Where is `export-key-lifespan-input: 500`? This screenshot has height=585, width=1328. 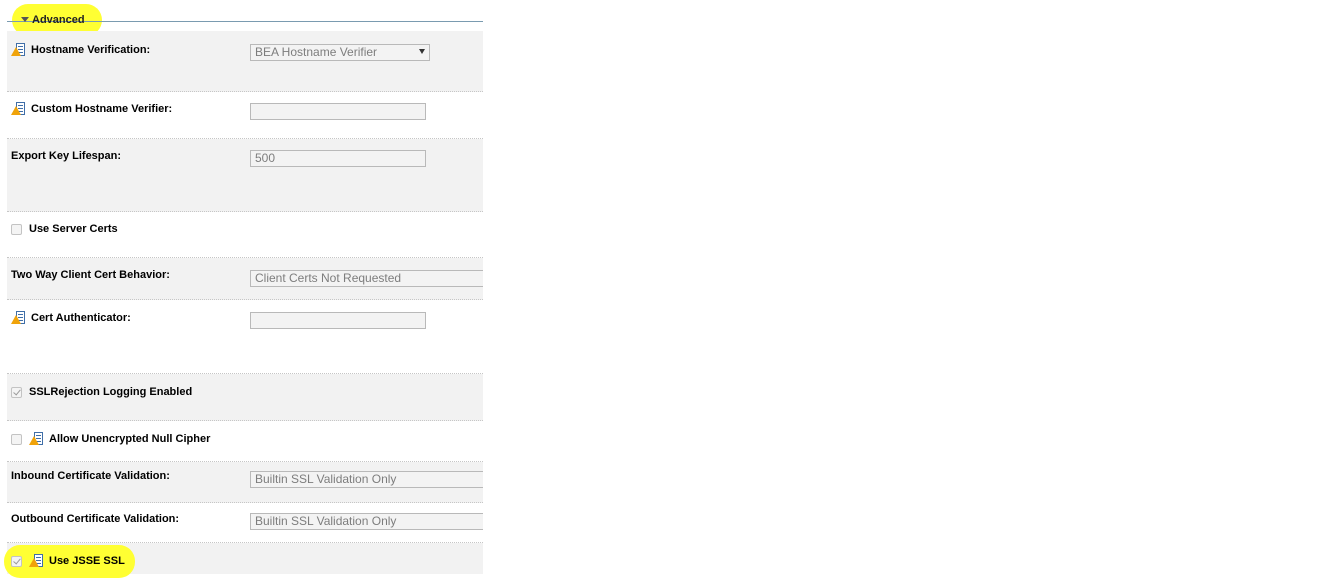
export-key-lifespan-input: 500 is located at coordinates (338, 158).